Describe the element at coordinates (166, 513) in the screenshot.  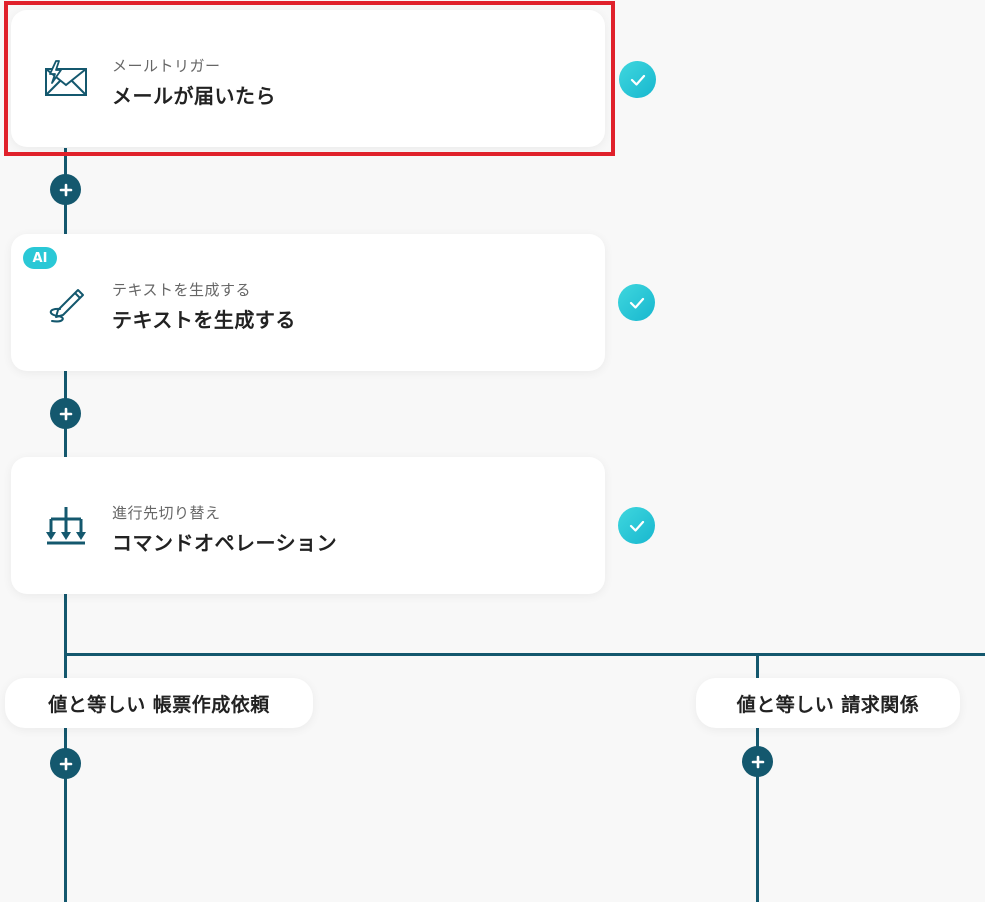
I see `step-subtitle: 進行先切り替え` at that location.